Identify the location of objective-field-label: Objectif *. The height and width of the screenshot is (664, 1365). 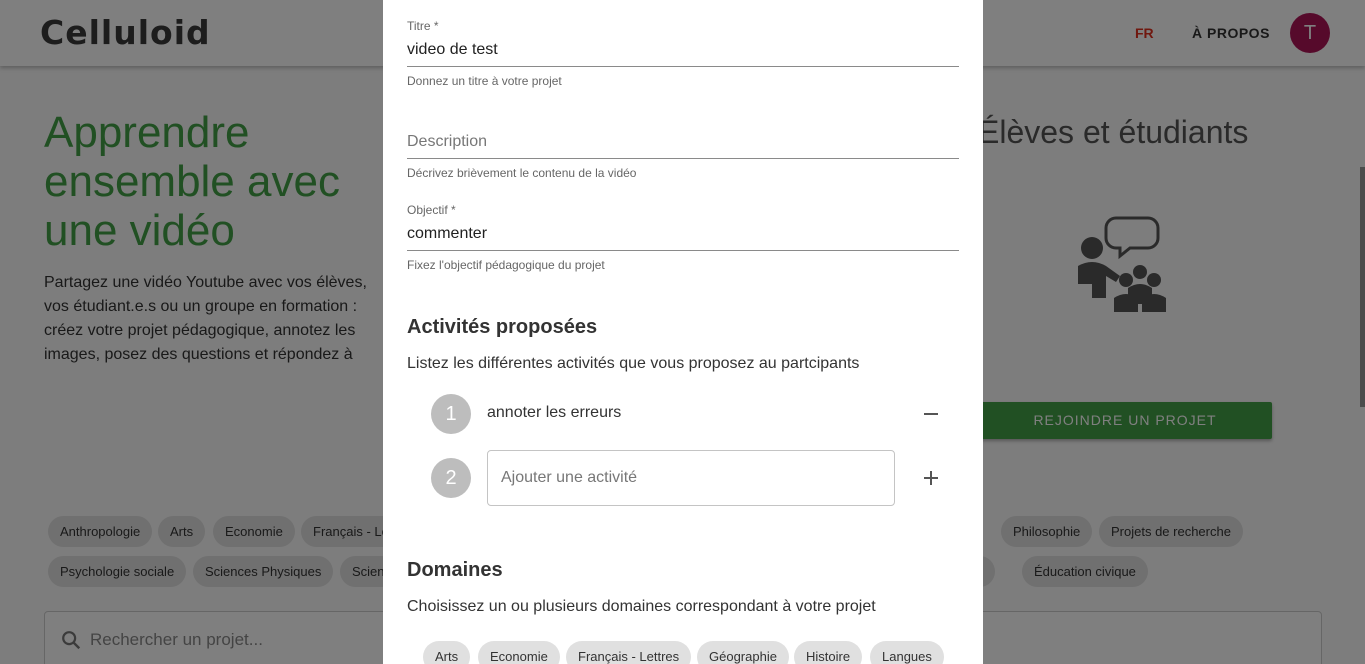
(431, 210).